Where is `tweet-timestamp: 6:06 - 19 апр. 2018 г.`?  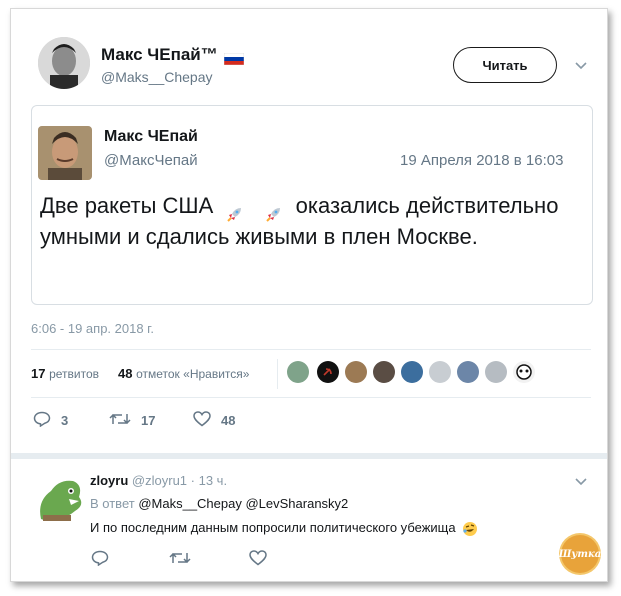
tweet-timestamp: 6:06 - 19 апр. 2018 г. is located at coordinates (92, 328).